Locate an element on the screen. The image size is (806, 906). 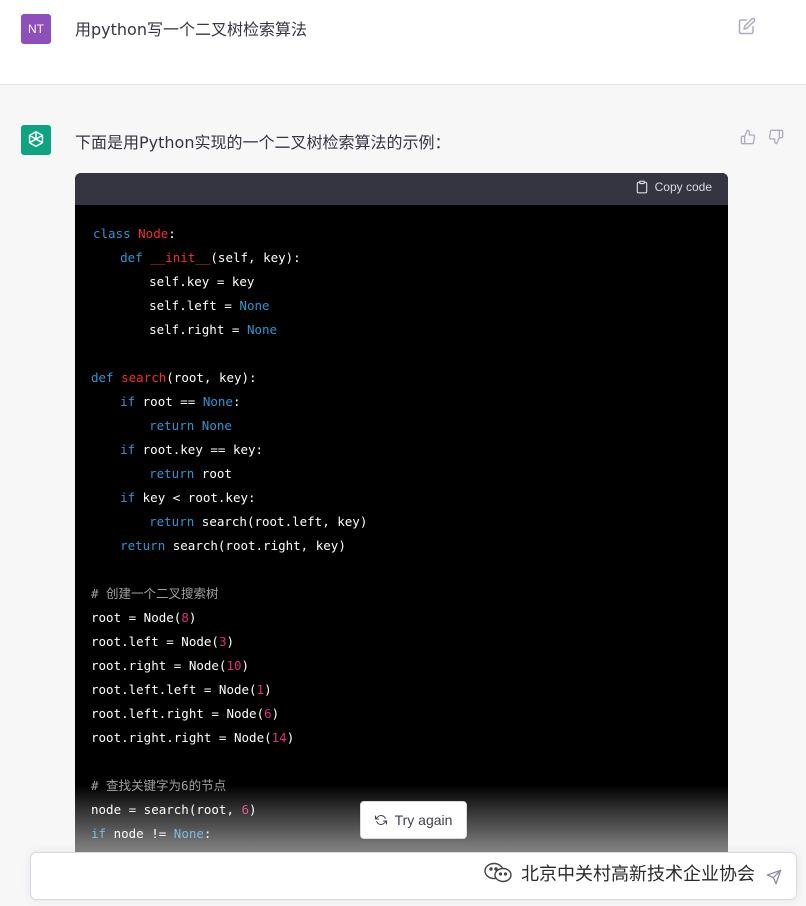
code-token: __init__ is located at coordinates (180, 257).